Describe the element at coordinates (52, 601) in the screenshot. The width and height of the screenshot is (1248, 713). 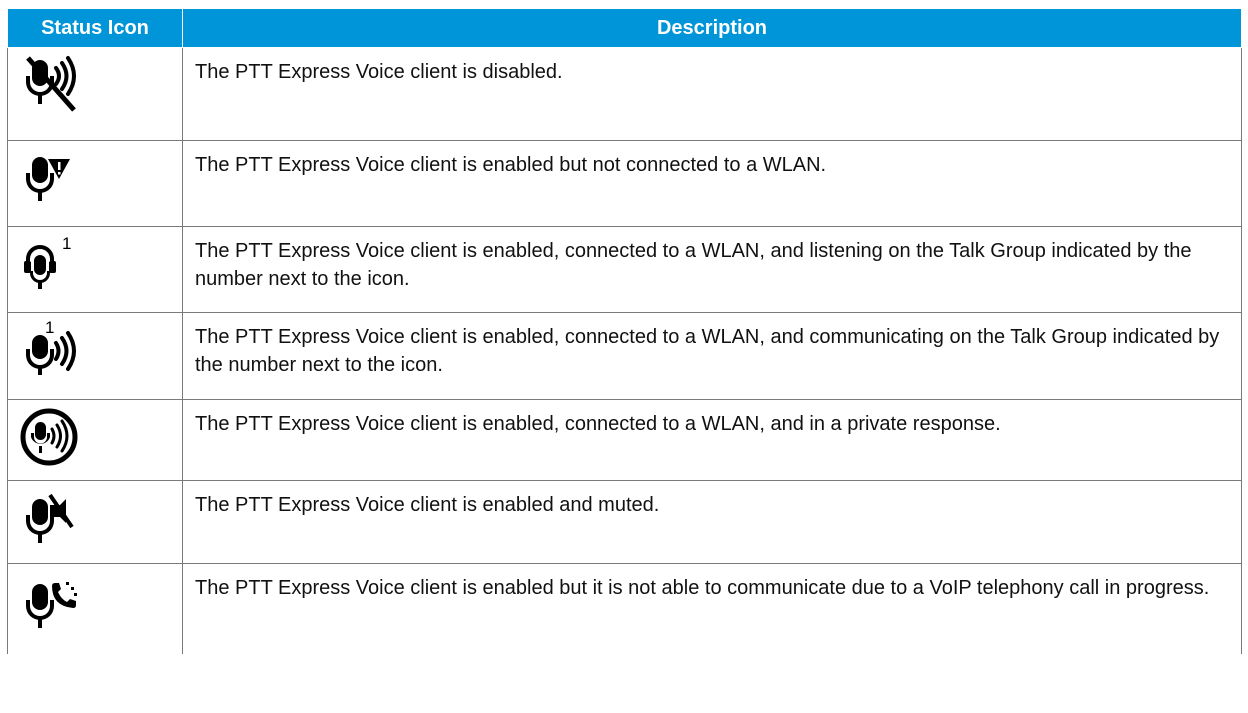
I see `mic-voip-call-icon` at that location.